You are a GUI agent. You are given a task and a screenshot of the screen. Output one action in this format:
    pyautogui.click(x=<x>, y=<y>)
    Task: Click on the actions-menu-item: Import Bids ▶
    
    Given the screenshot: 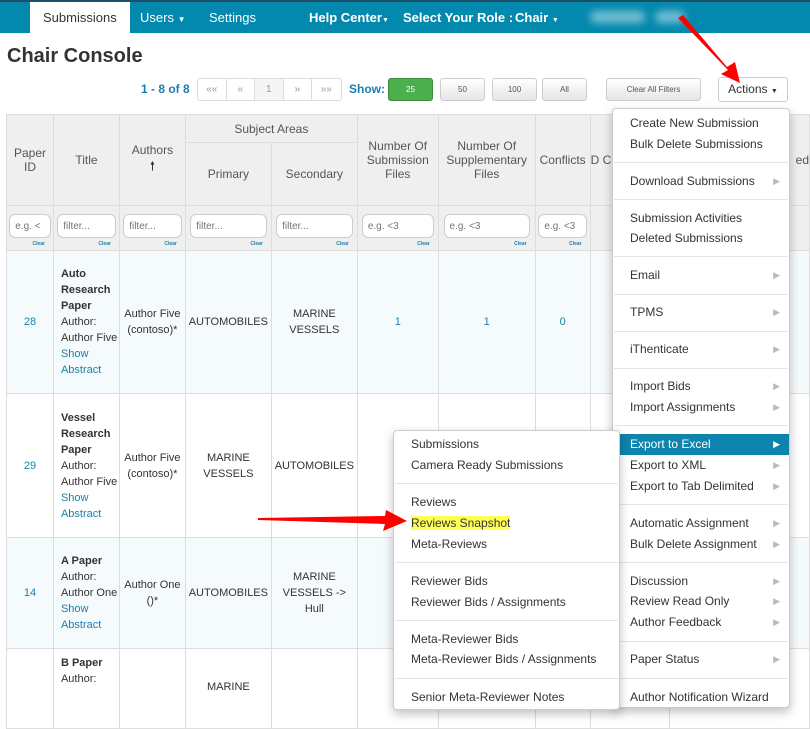 What is the action you would take?
    pyautogui.click(x=701, y=386)
    